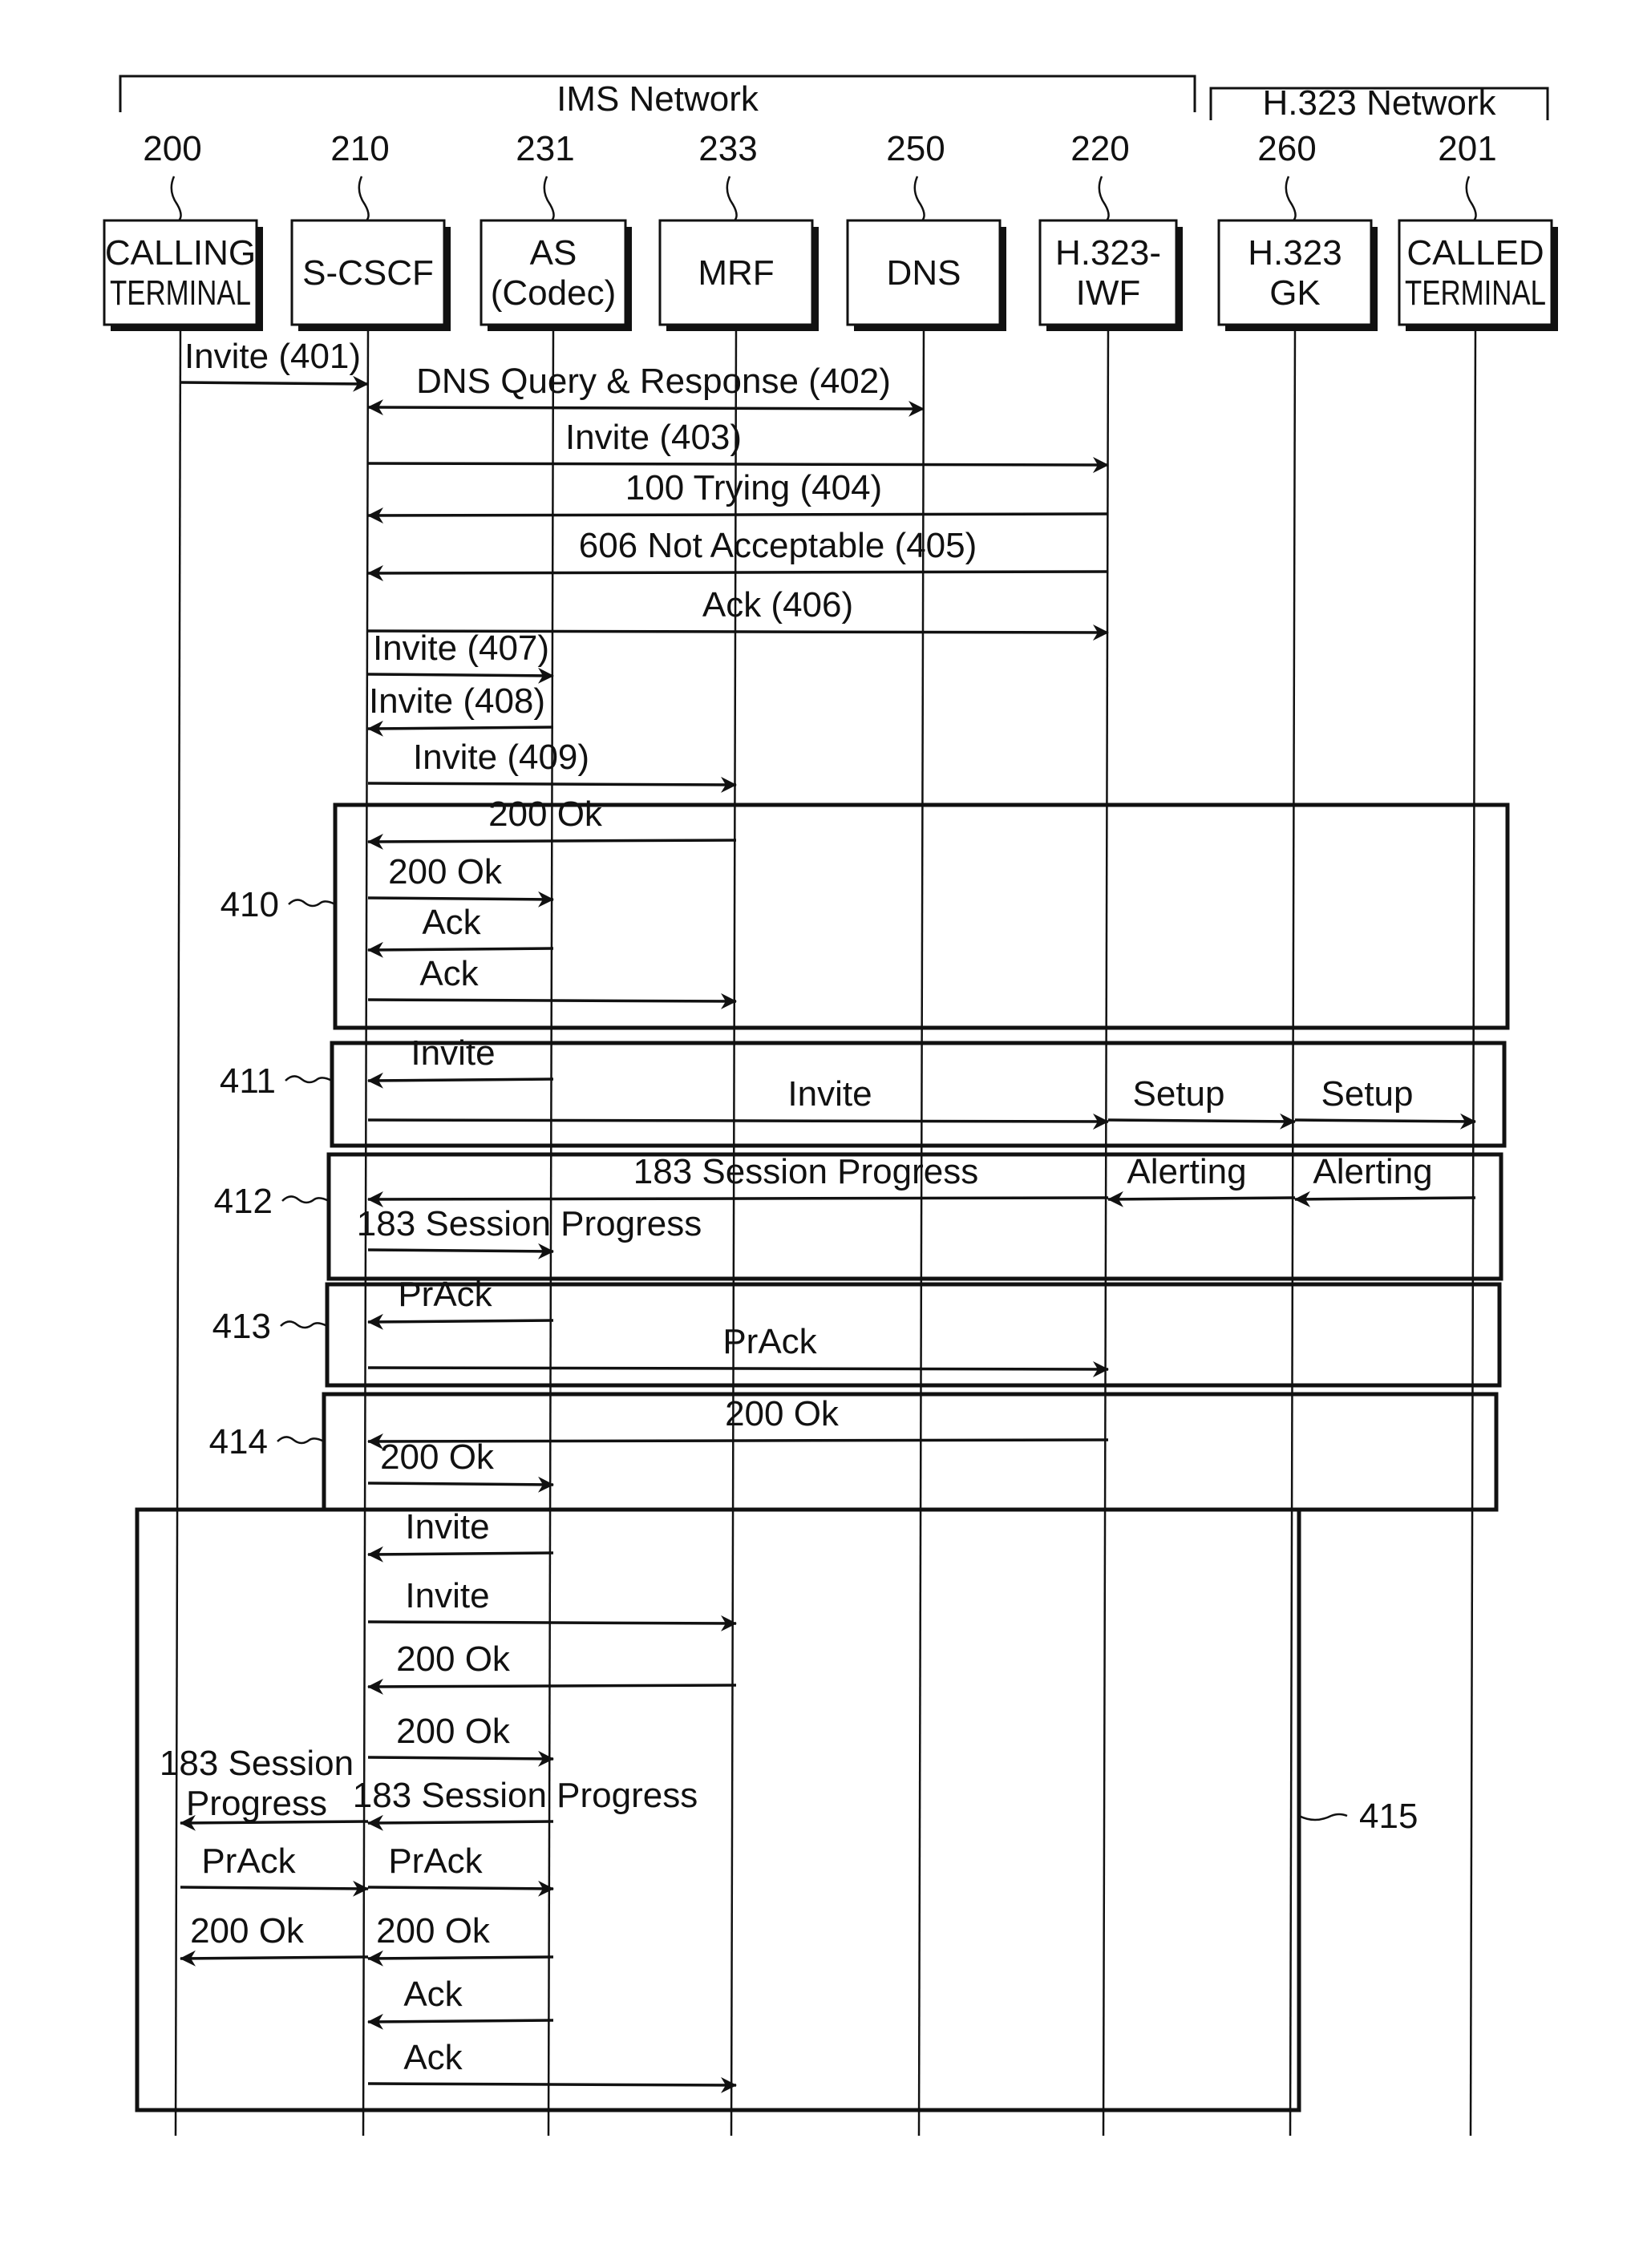 Image resolution: width=1639 pixels, height=2268 pixels. I want to click on network-label: IMS Network, so click(657, 99).